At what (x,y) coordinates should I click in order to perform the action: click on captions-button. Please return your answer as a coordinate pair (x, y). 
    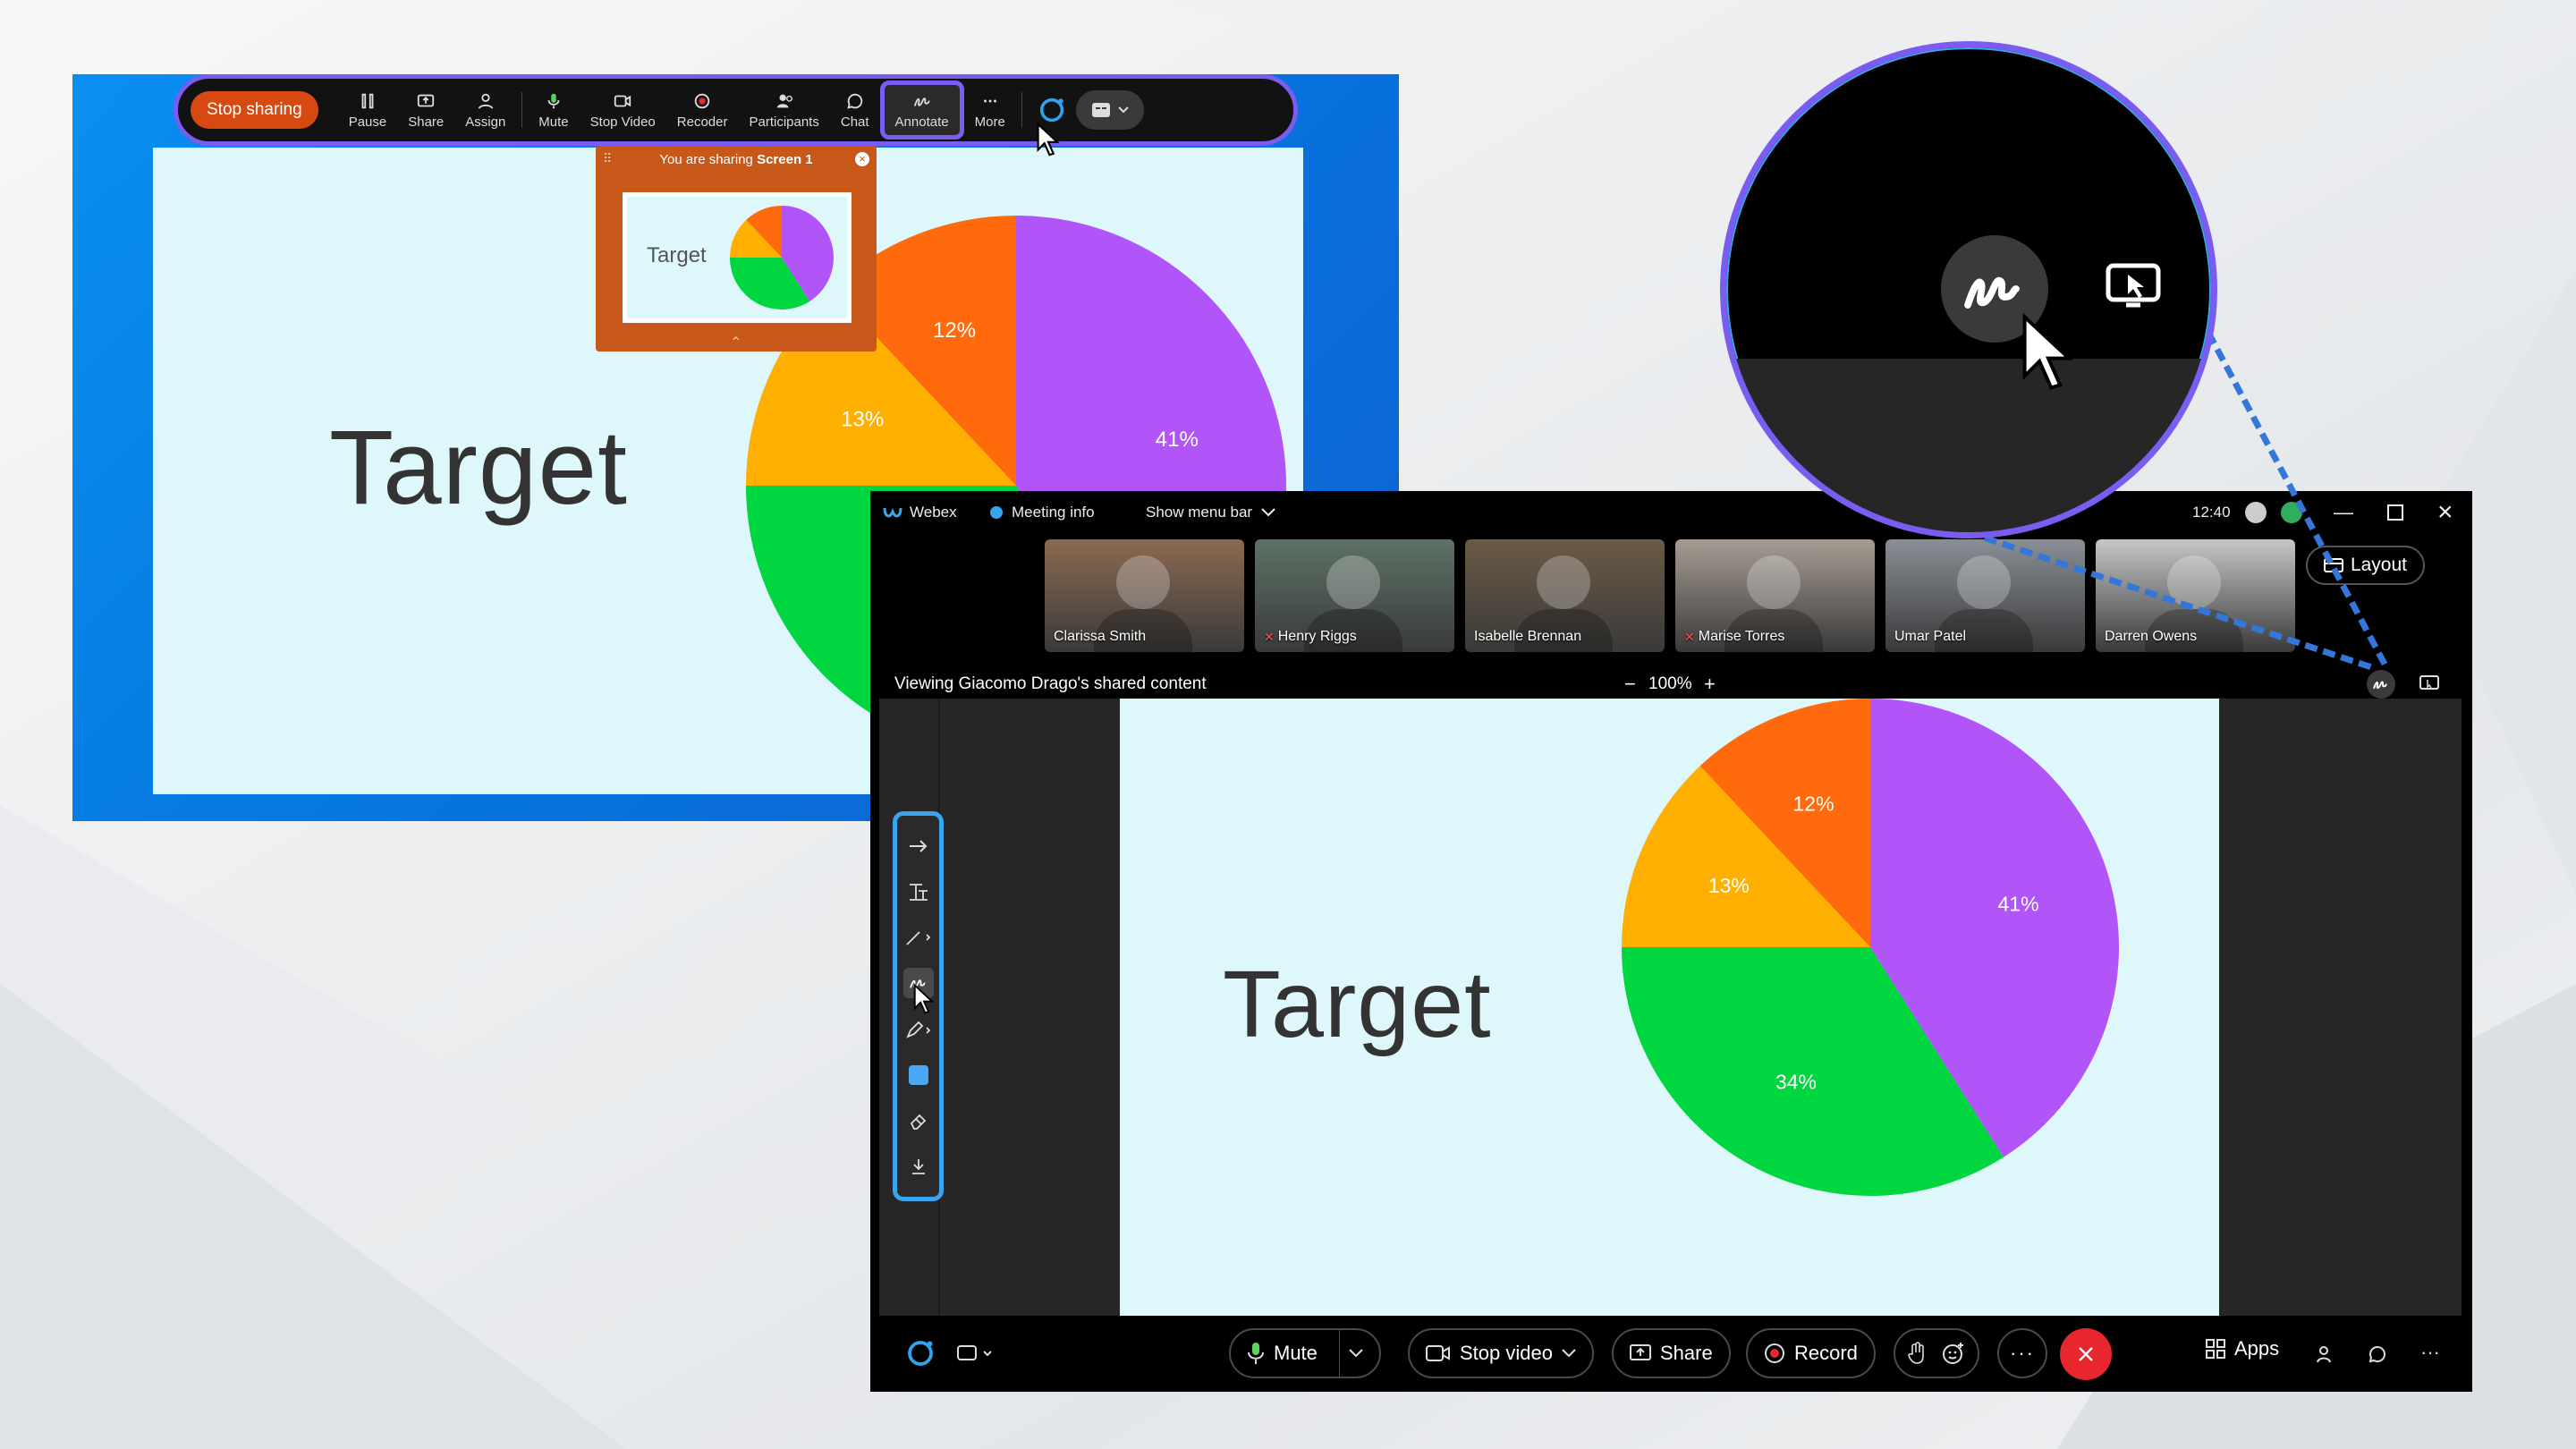
    Looking at the image, I should click on (1109, 110).